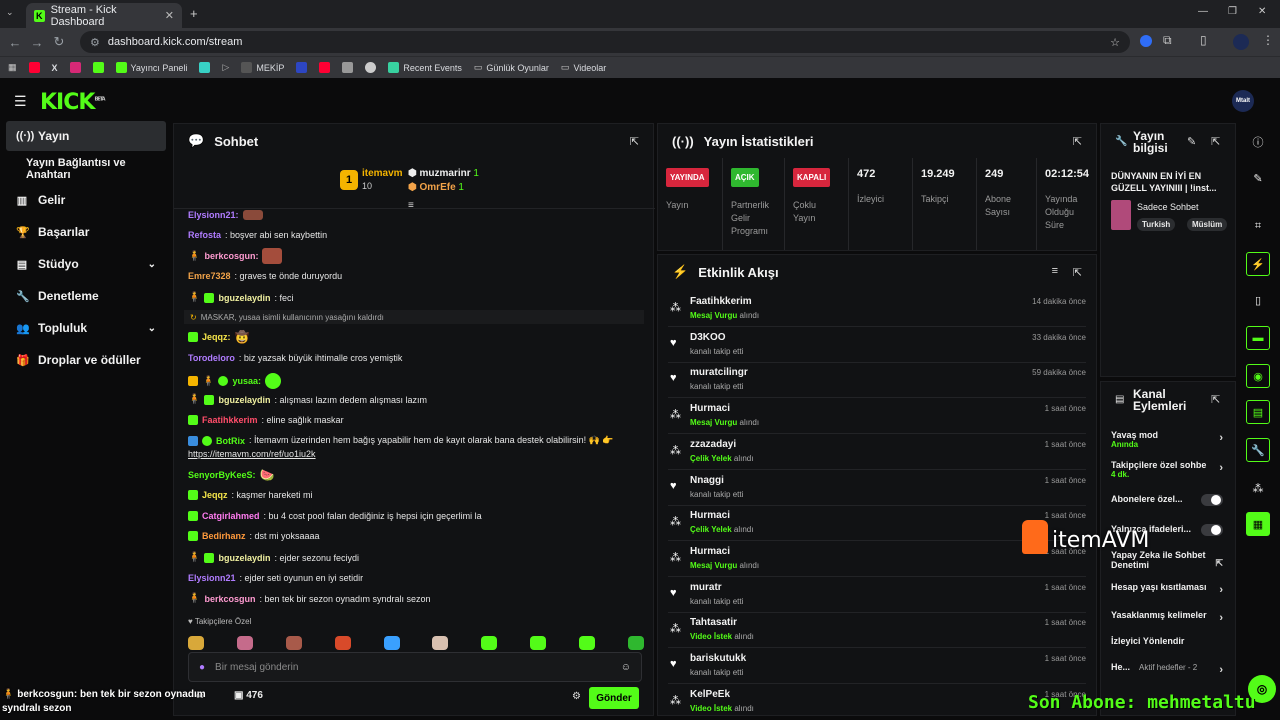 The image size is (1280, 720). I want to click on bookmark-icon-e, so click(371, 67).